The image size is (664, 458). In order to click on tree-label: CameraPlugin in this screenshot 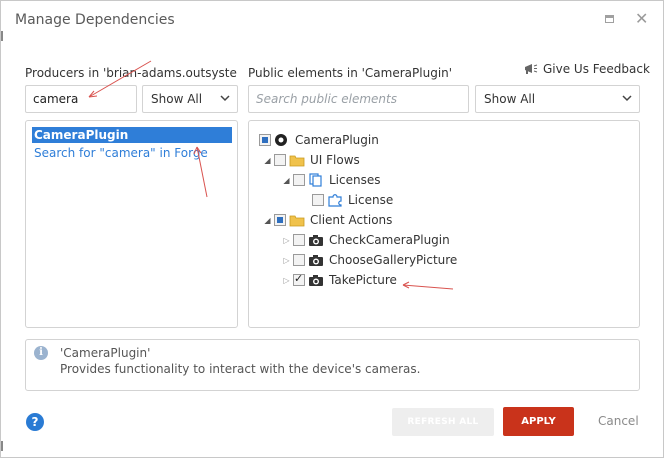, I will do `click(337, 140)`.